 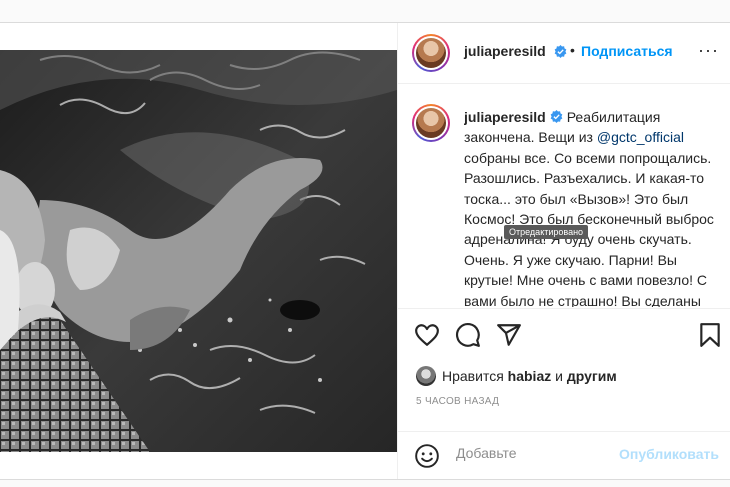 What do you see at coordinates (559, 376) in the screenshot?
I see `likes-and: и` at bounding box center [559, 376].